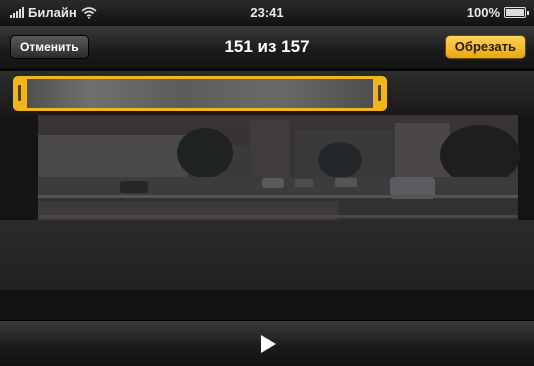  What do you see at coordinates (20, 93) in the screenshot?
I see `trim-start-handle` at bounding box center [20, 93].